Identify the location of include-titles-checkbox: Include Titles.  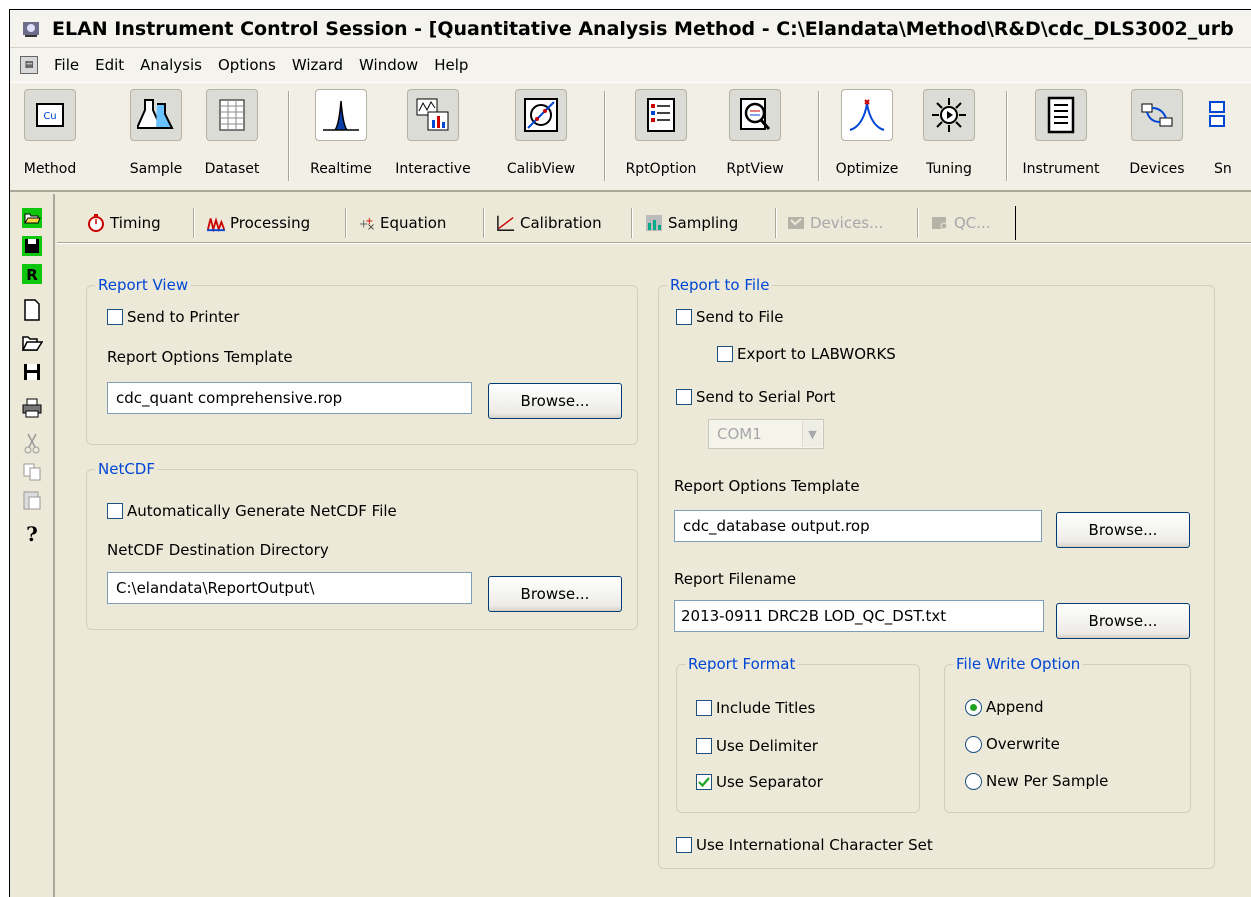
(755, 708).